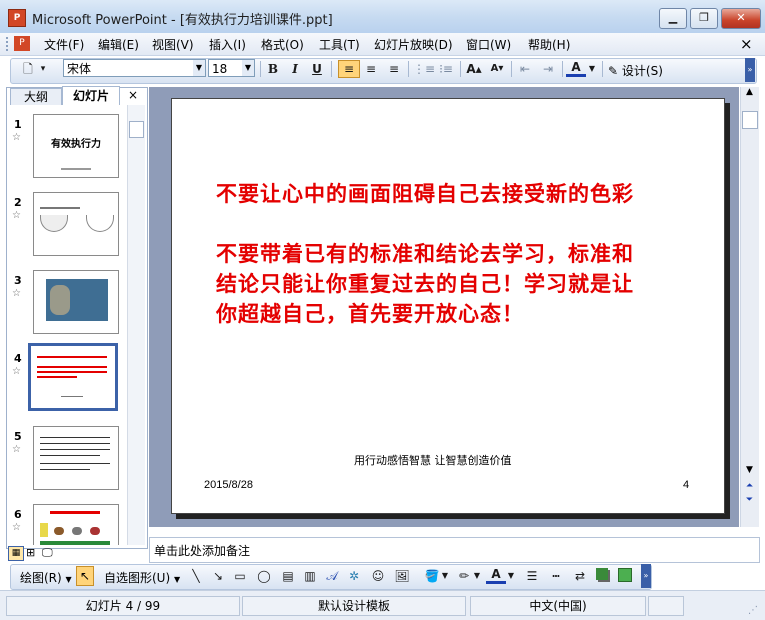  I want to click on status-language: 中文(中国), so click(558, 606).